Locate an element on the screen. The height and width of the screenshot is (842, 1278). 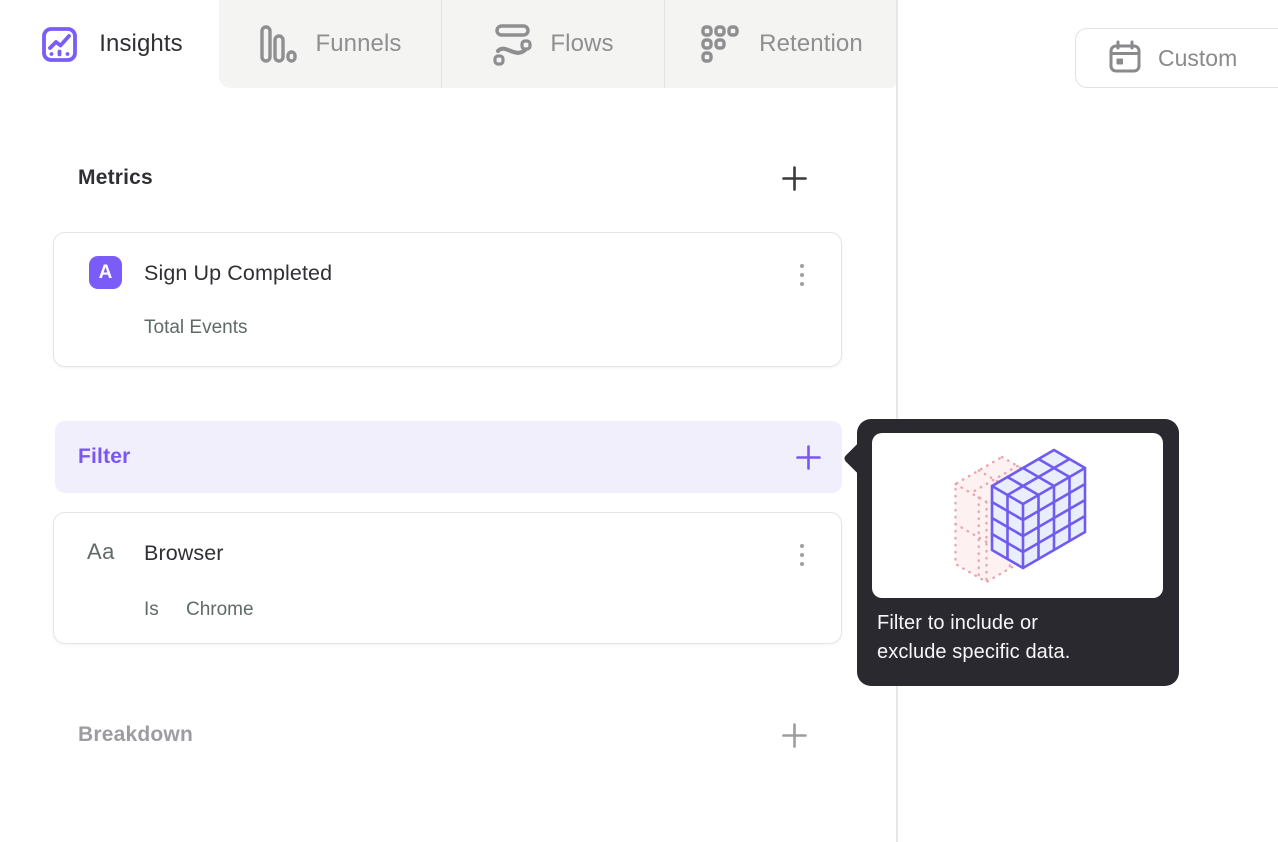
tab-label: Insights is located at coordinates (141, 43).